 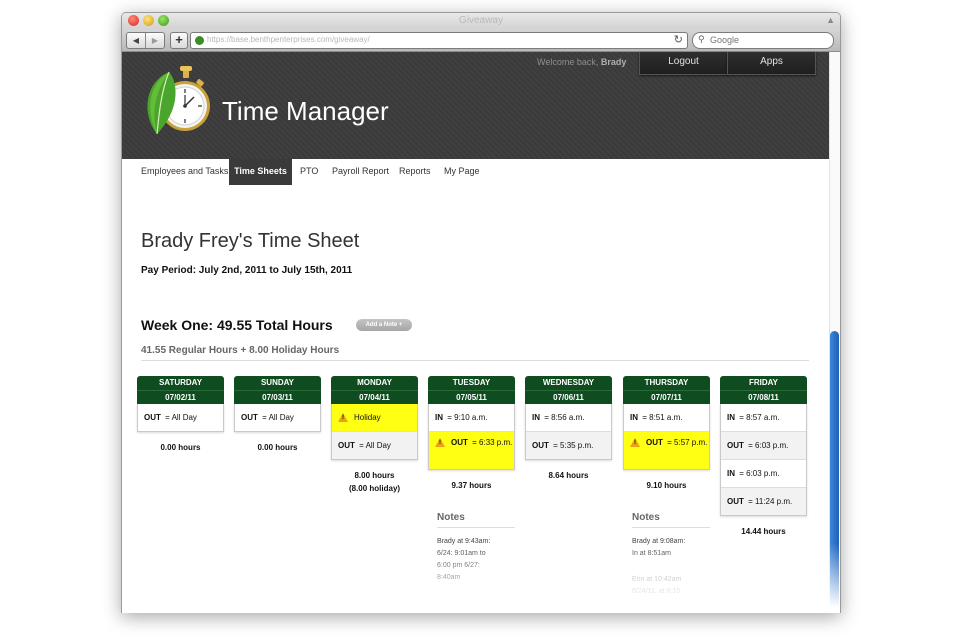 I want to click on scrollbar-thumb, so click(x=834, y=472).